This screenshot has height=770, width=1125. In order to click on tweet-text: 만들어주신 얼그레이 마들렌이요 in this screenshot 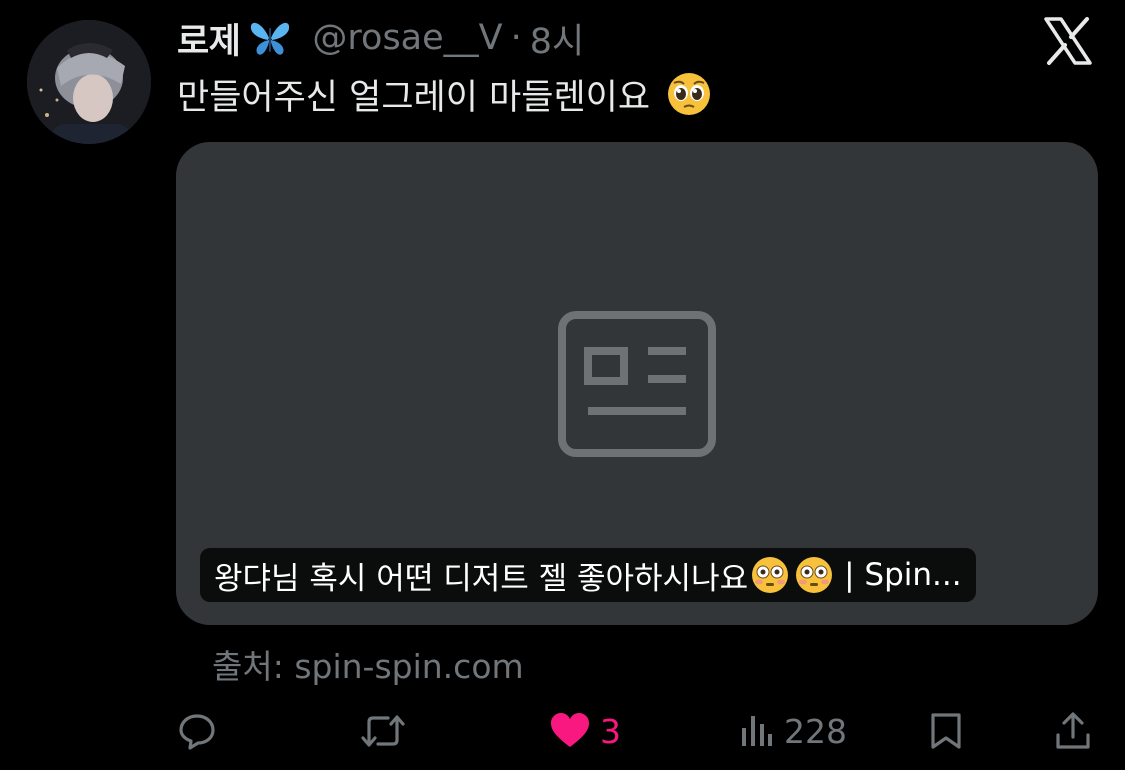, I will do `click(444, 94)`.